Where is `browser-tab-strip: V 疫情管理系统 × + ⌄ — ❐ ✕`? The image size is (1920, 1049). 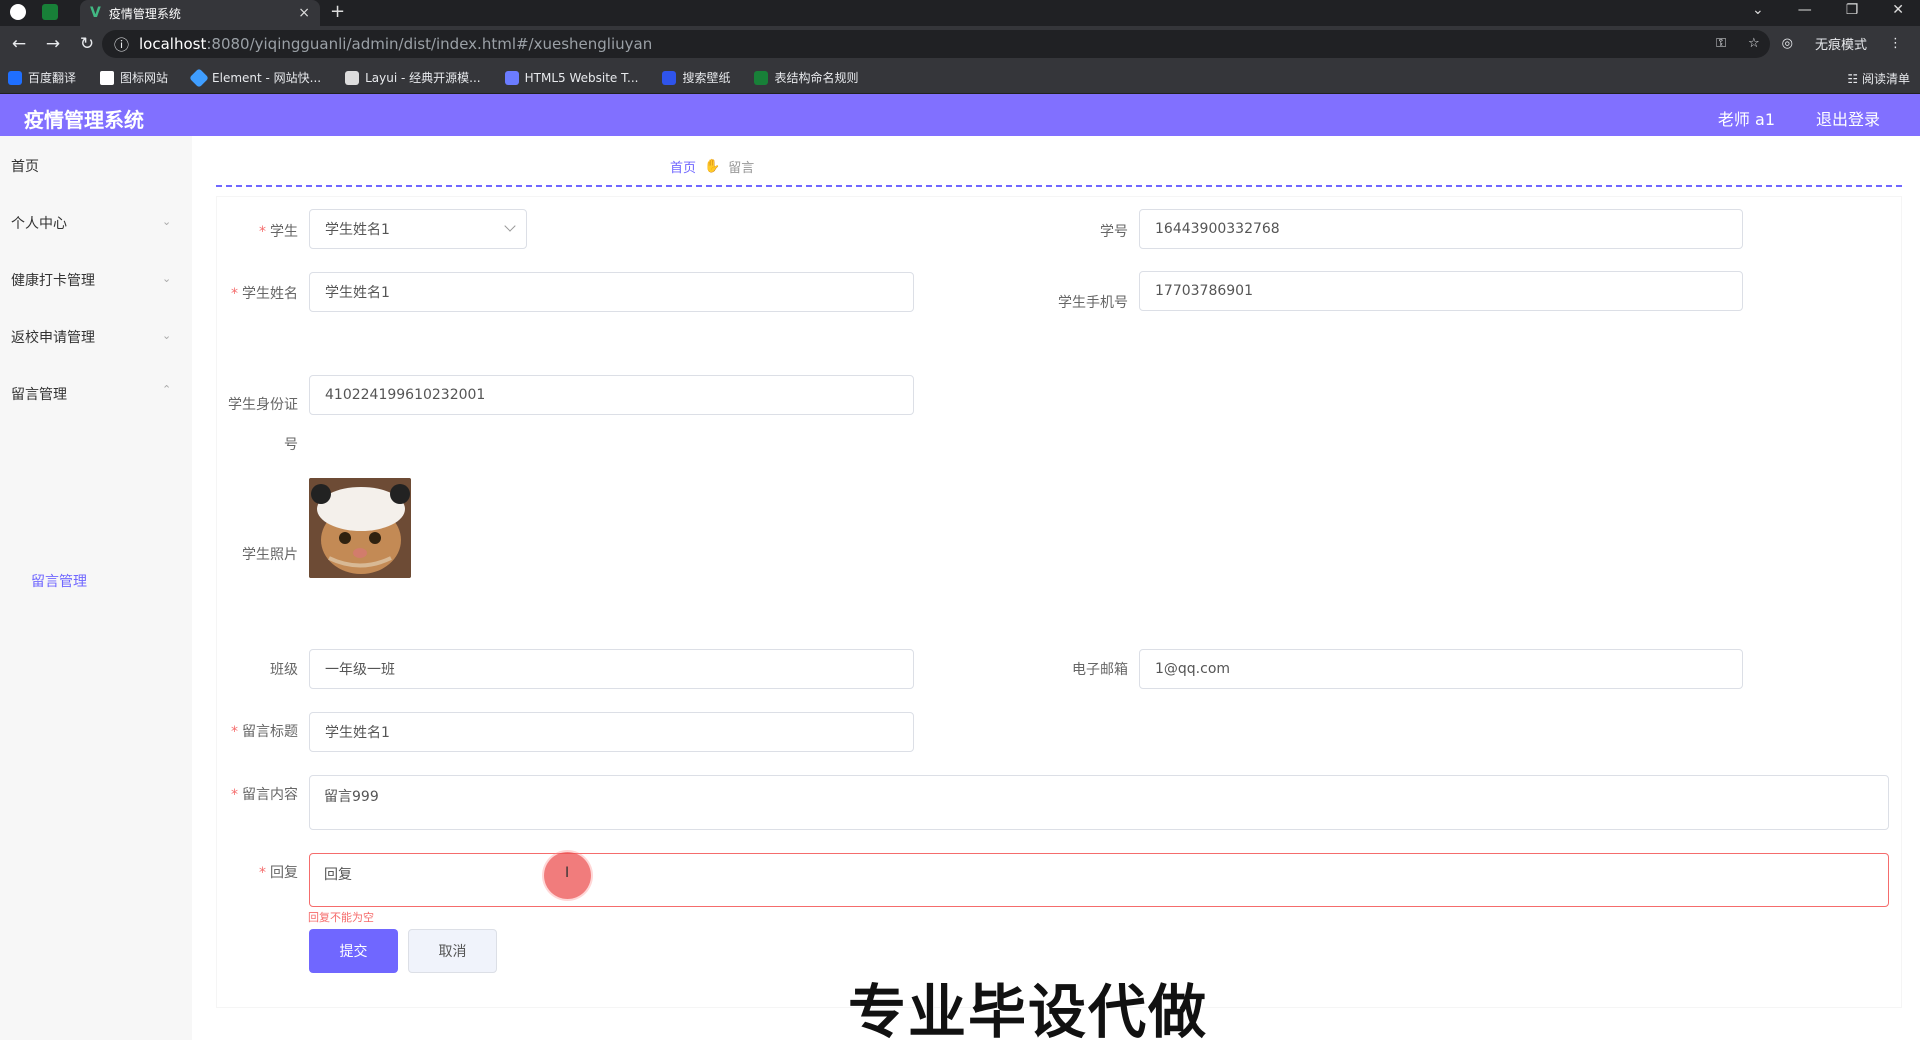 browser-tab-strip: V 疫情管理系统 × + ⌄ — ❐ ✕ is located at coordinates (960, 13).